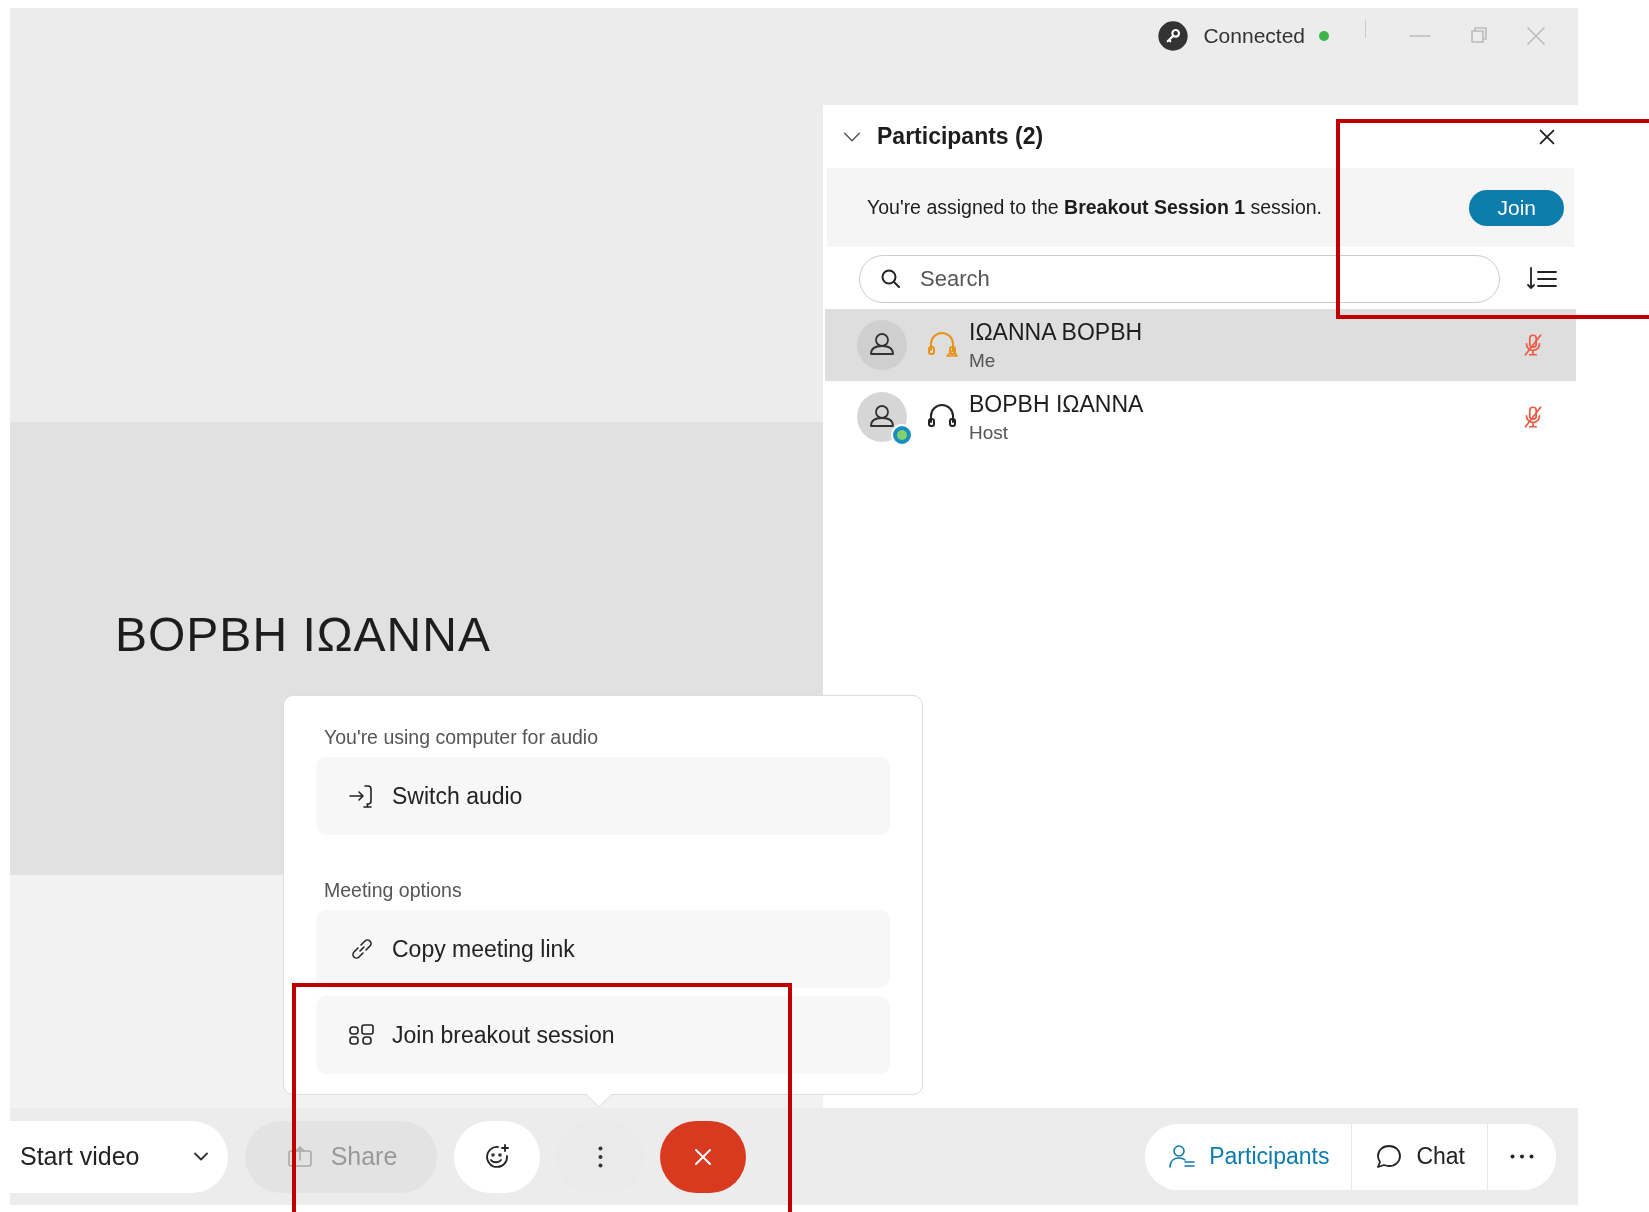 Image resolution: width=1649 pixels, height=1212 pixels. Describe the element at coordinates (1254, 36) in the screenshot. I see `connection-status: Connected` at that location.